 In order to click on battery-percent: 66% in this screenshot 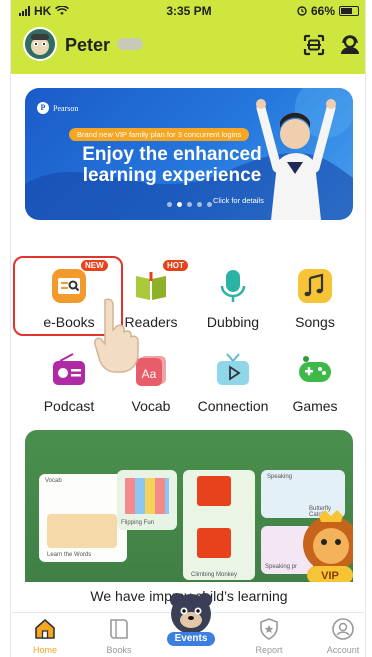, I will do `click(322, 11)`.